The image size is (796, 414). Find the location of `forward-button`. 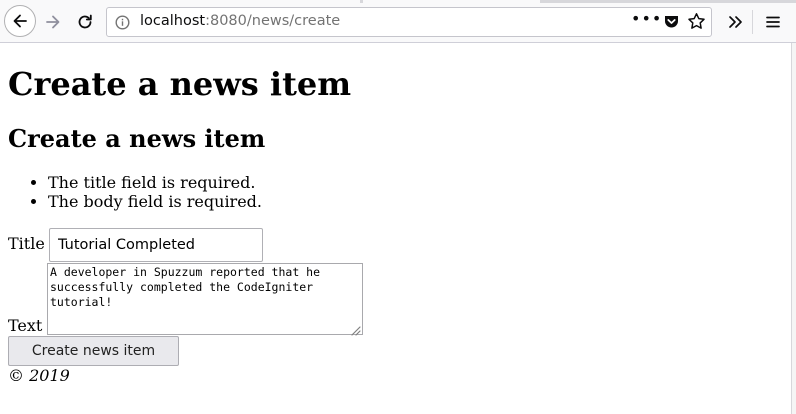

forward-button is located at coordinates (53, 22).